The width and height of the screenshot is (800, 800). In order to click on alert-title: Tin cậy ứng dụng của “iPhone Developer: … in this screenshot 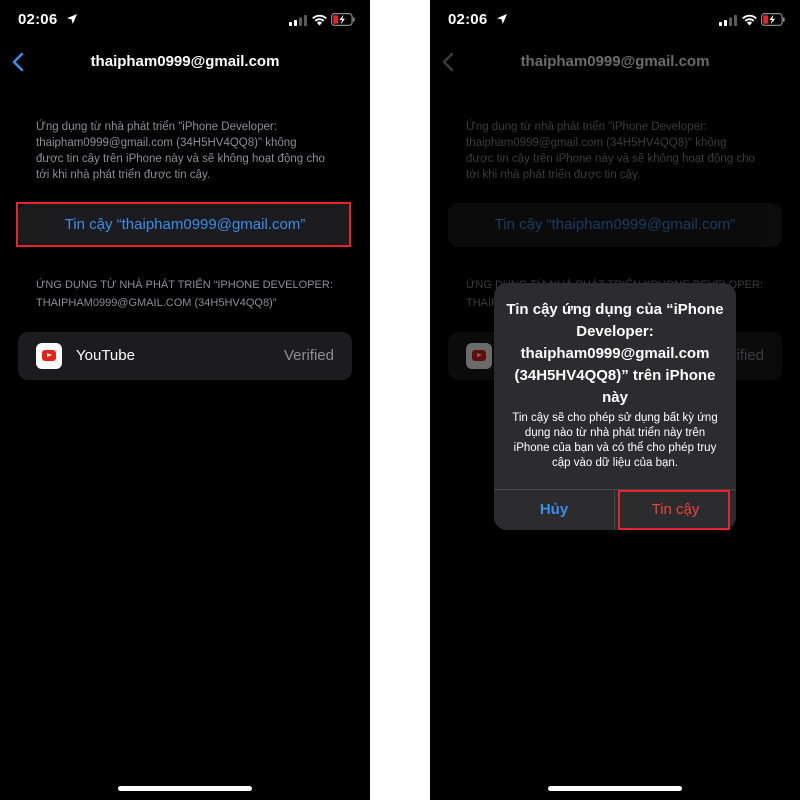, I will do `click(615, 353)`.